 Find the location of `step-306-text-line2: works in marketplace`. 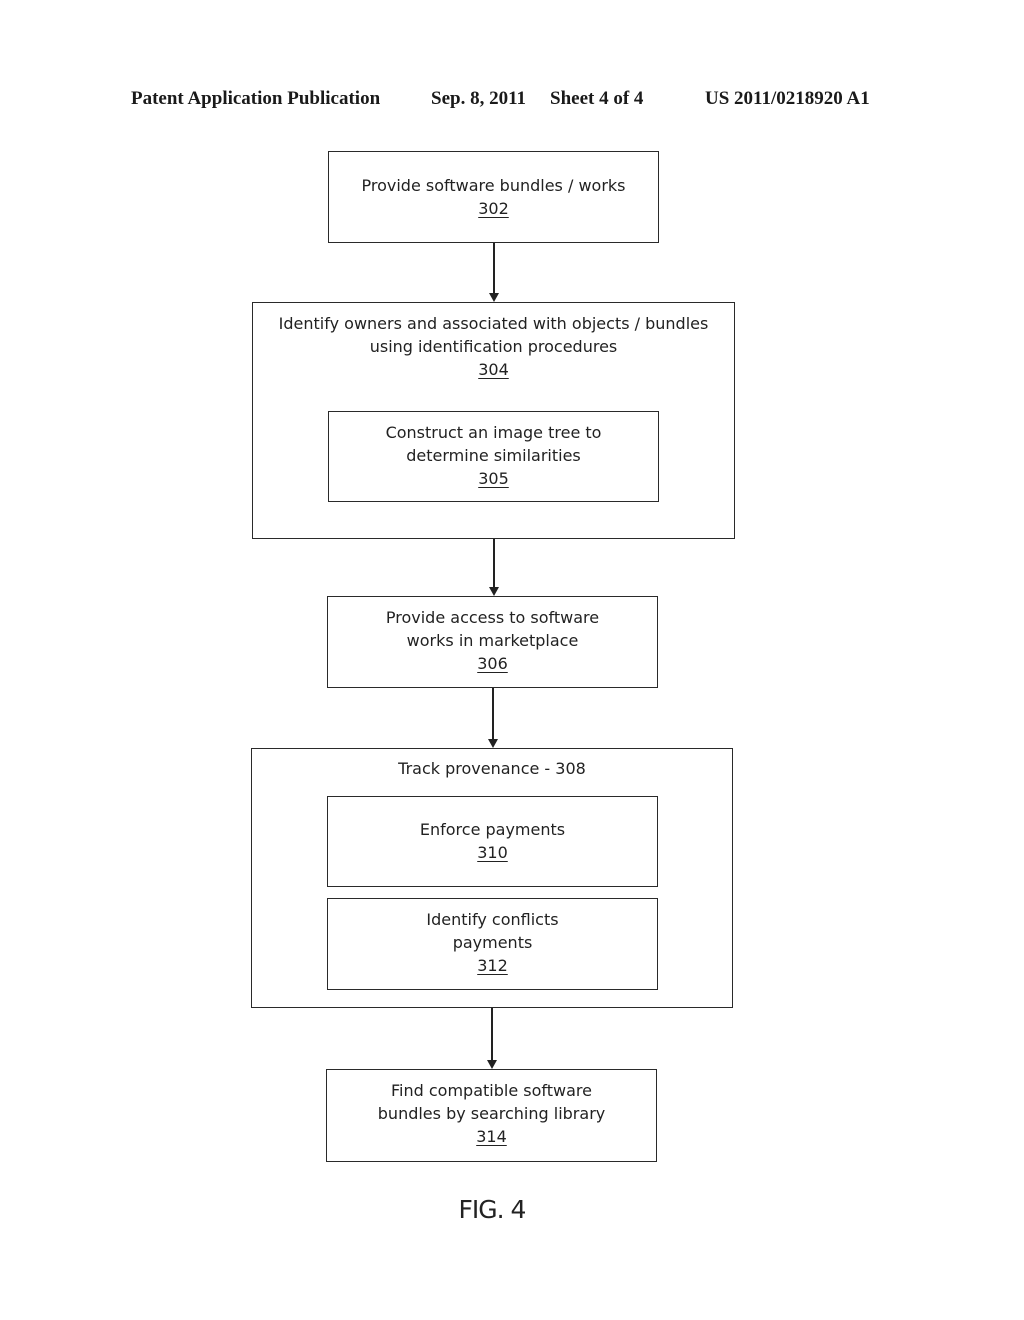

step-306-text-line2: works in marketplace is located at coordinates (492, 640).